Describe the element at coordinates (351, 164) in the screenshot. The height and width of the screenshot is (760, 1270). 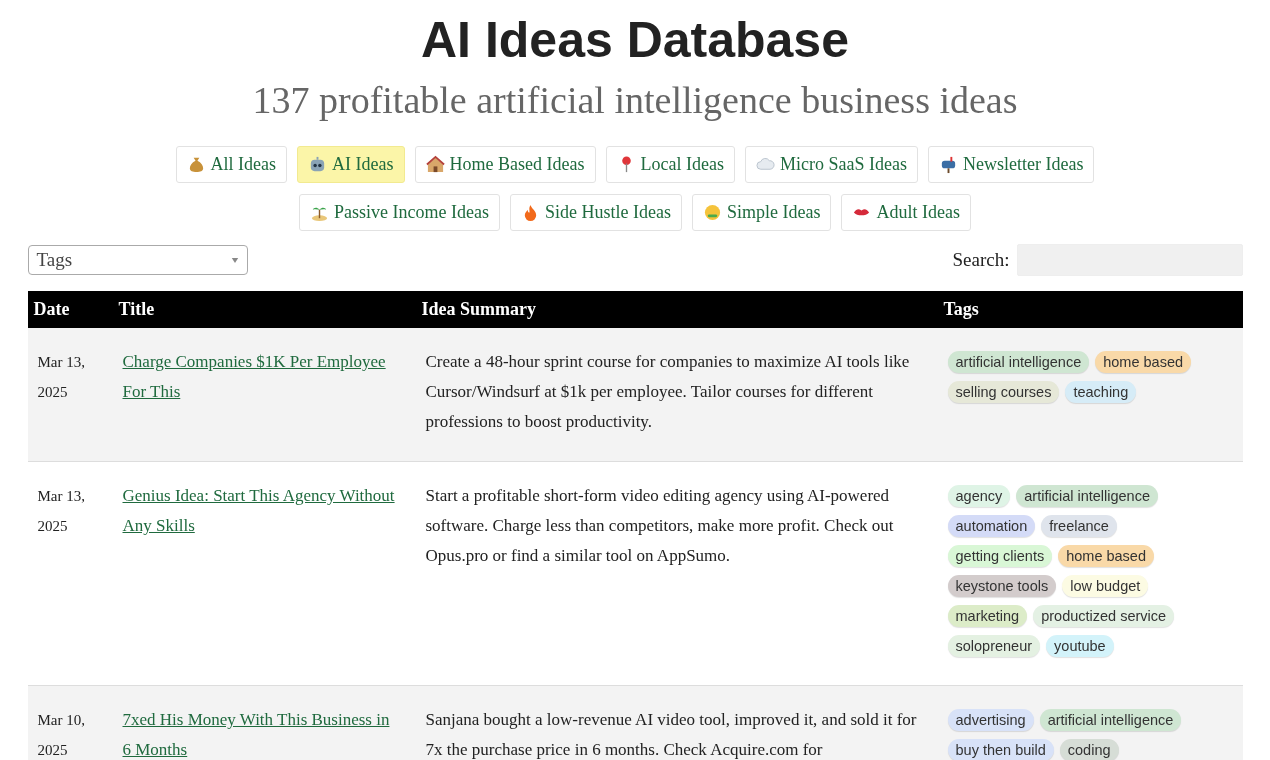
I see `category-button: AI Ideas` at that location.